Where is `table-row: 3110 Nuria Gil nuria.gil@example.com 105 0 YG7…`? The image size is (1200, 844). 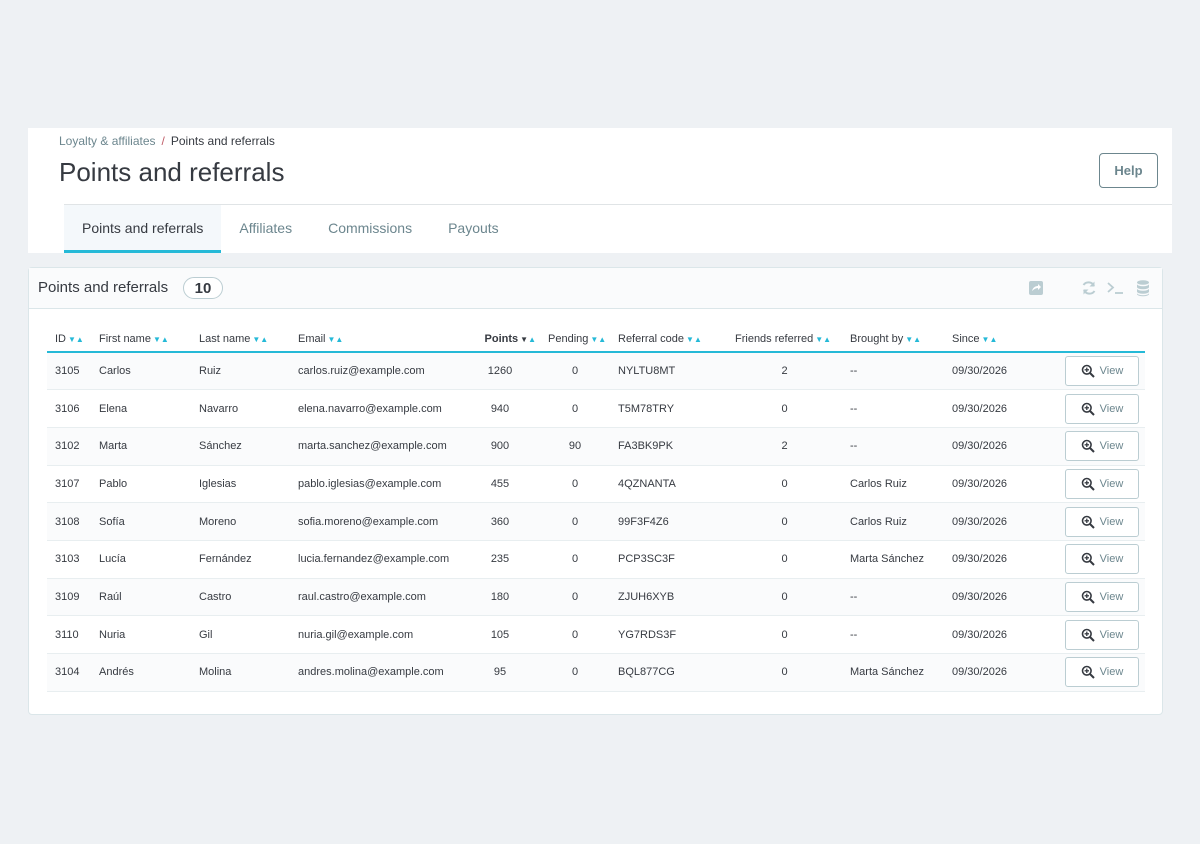
table-row: 3110 Nuria Gil nuria.gil@example.com 105 0 YG7… is located at coordinates (596, 634).